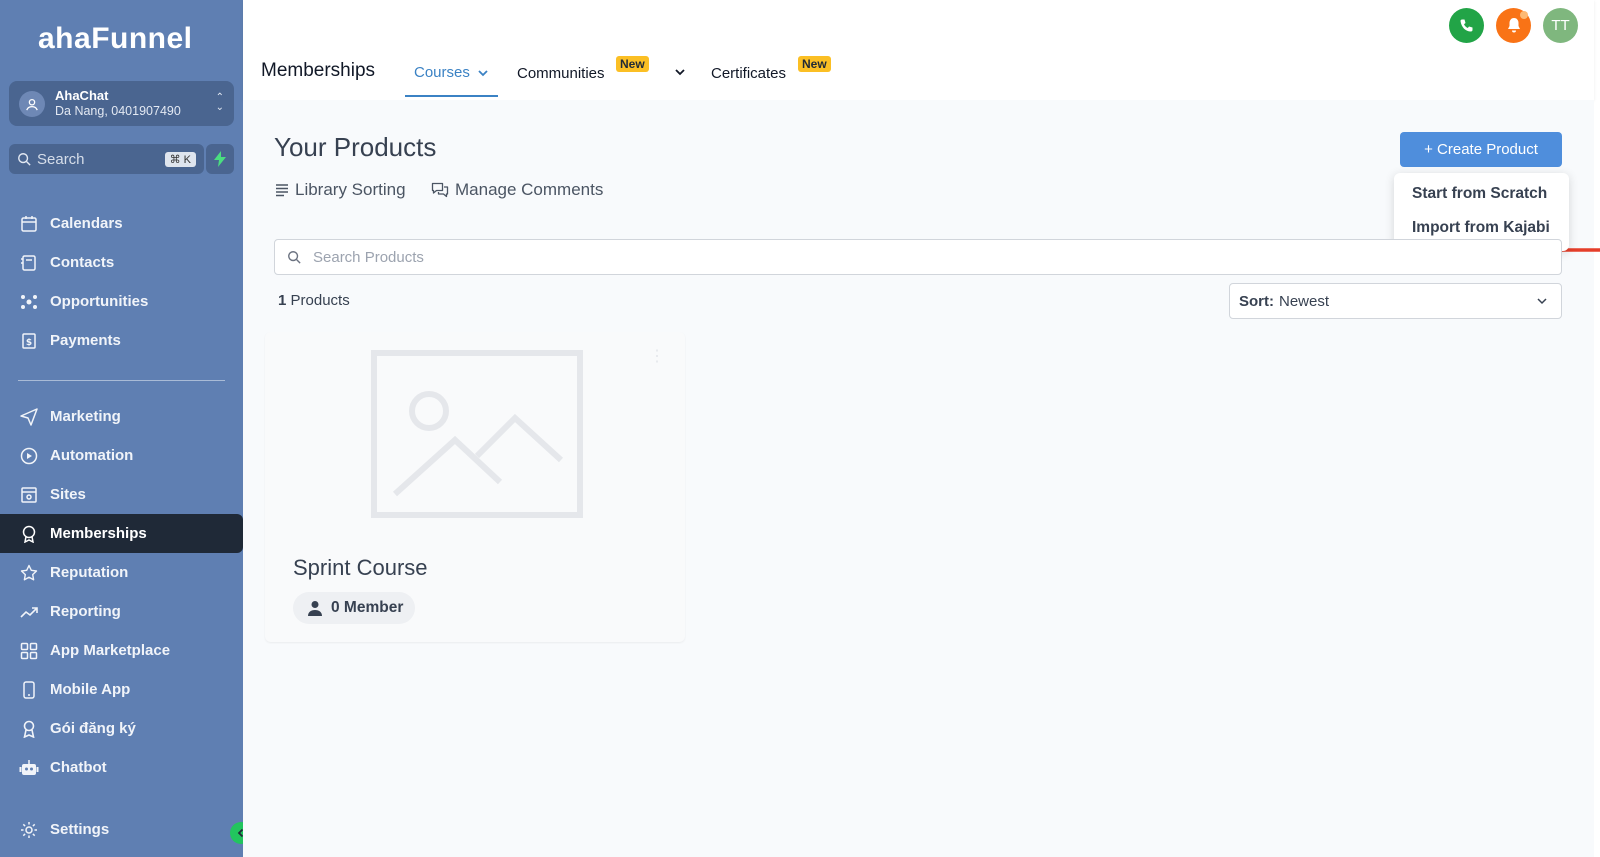 Image resolution: width=1600 pixels, height=857 pixels. What do you see at coordinates (657, 356) in the screenshot?
I see `card-menu-icon: ⋮` at bounding box center [657, 356].